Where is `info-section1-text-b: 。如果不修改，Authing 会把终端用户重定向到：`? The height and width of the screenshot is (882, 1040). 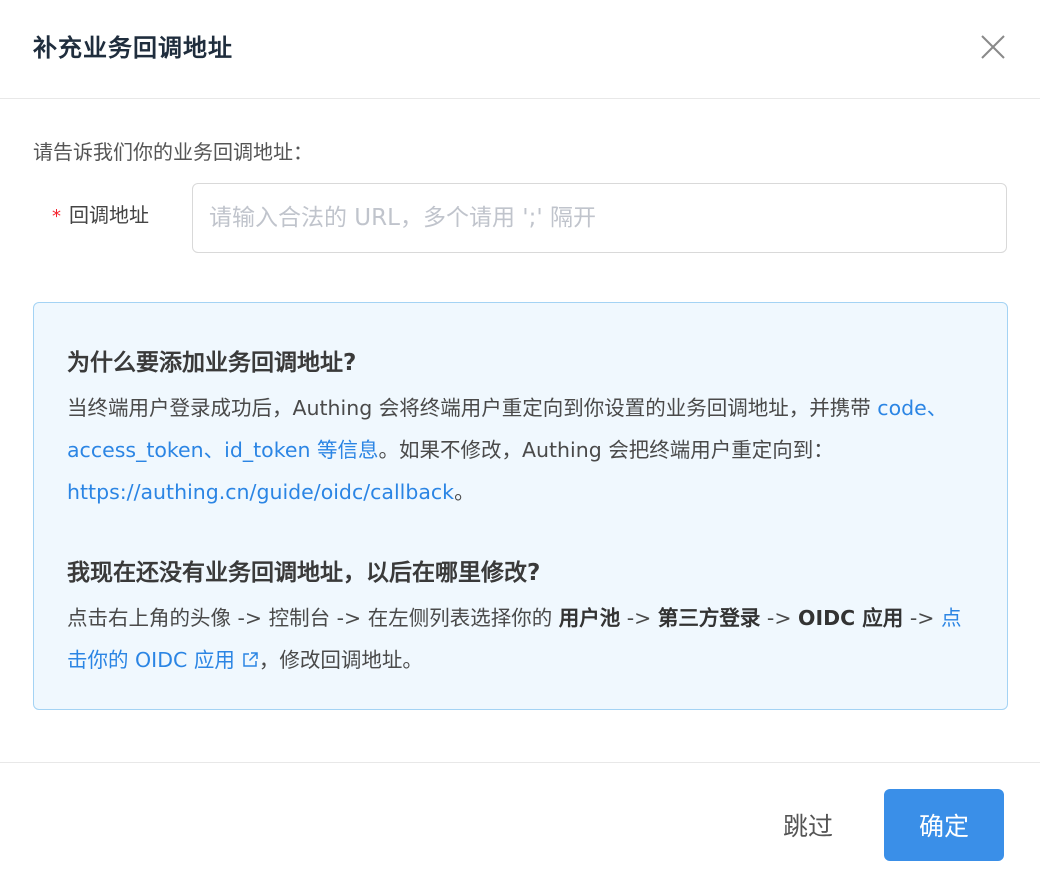
info-section1-text-b: 。如果不修改，Authing 会把终端用户重定向到： is located at coordinates (606, 450).